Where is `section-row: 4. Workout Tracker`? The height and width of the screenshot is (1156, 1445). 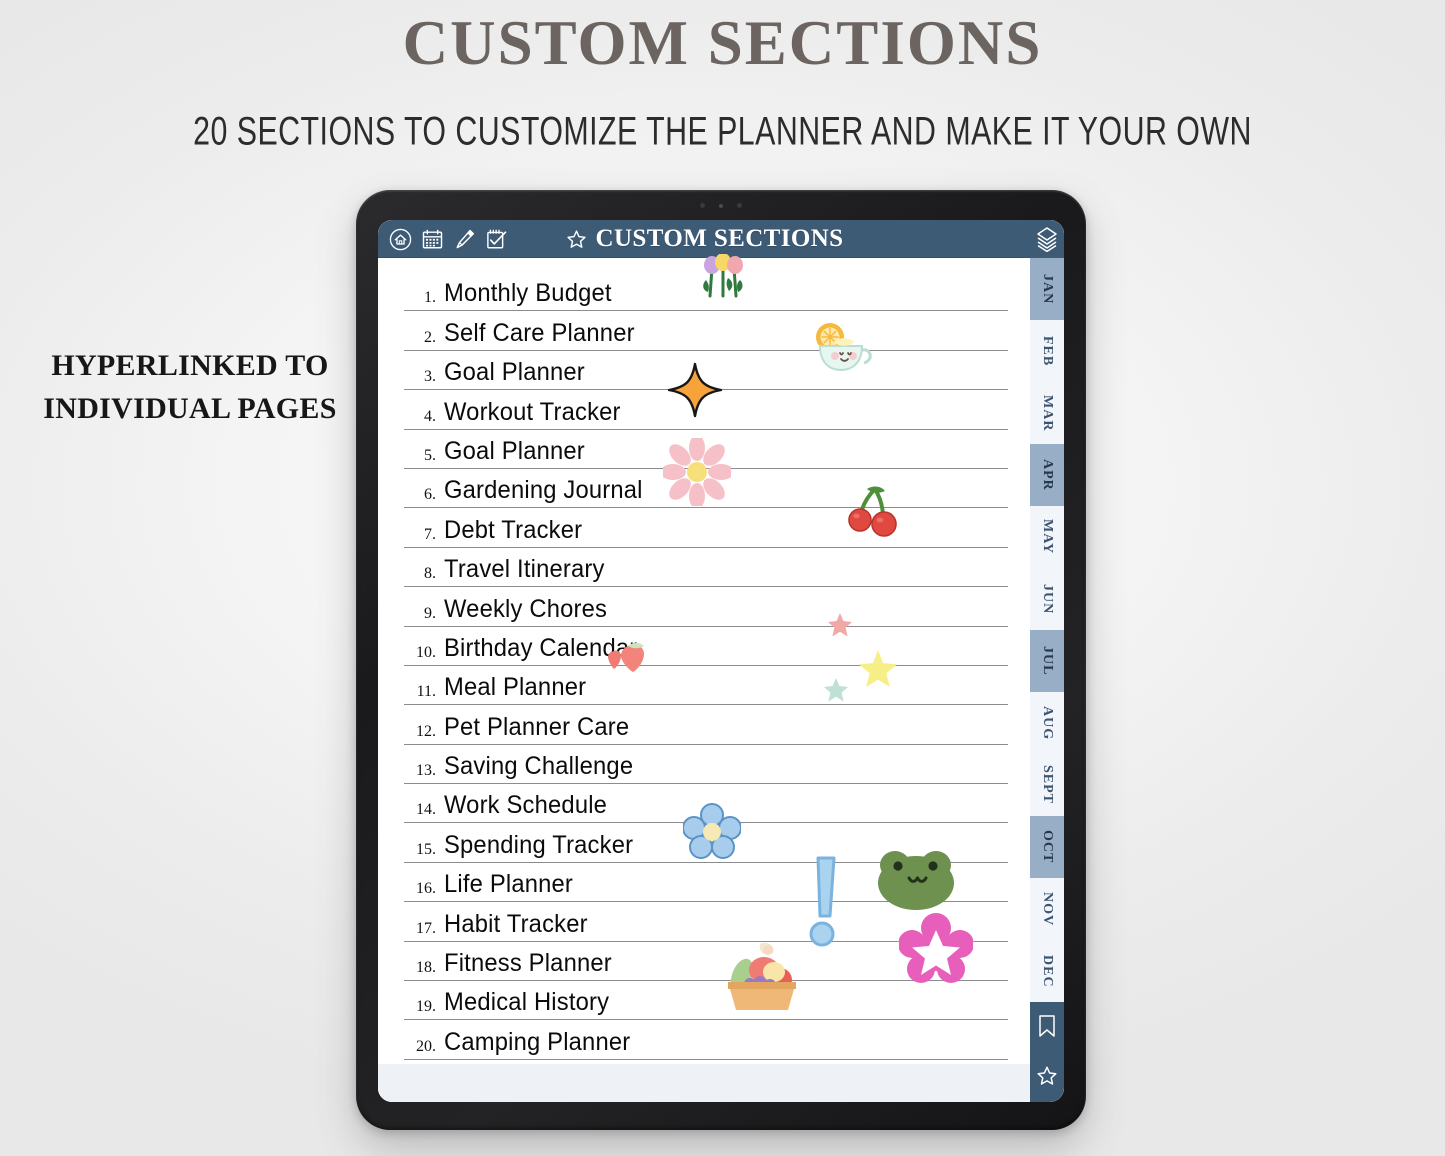
section-row: 4. Workout Tracker is located at coordinates (706, 410).